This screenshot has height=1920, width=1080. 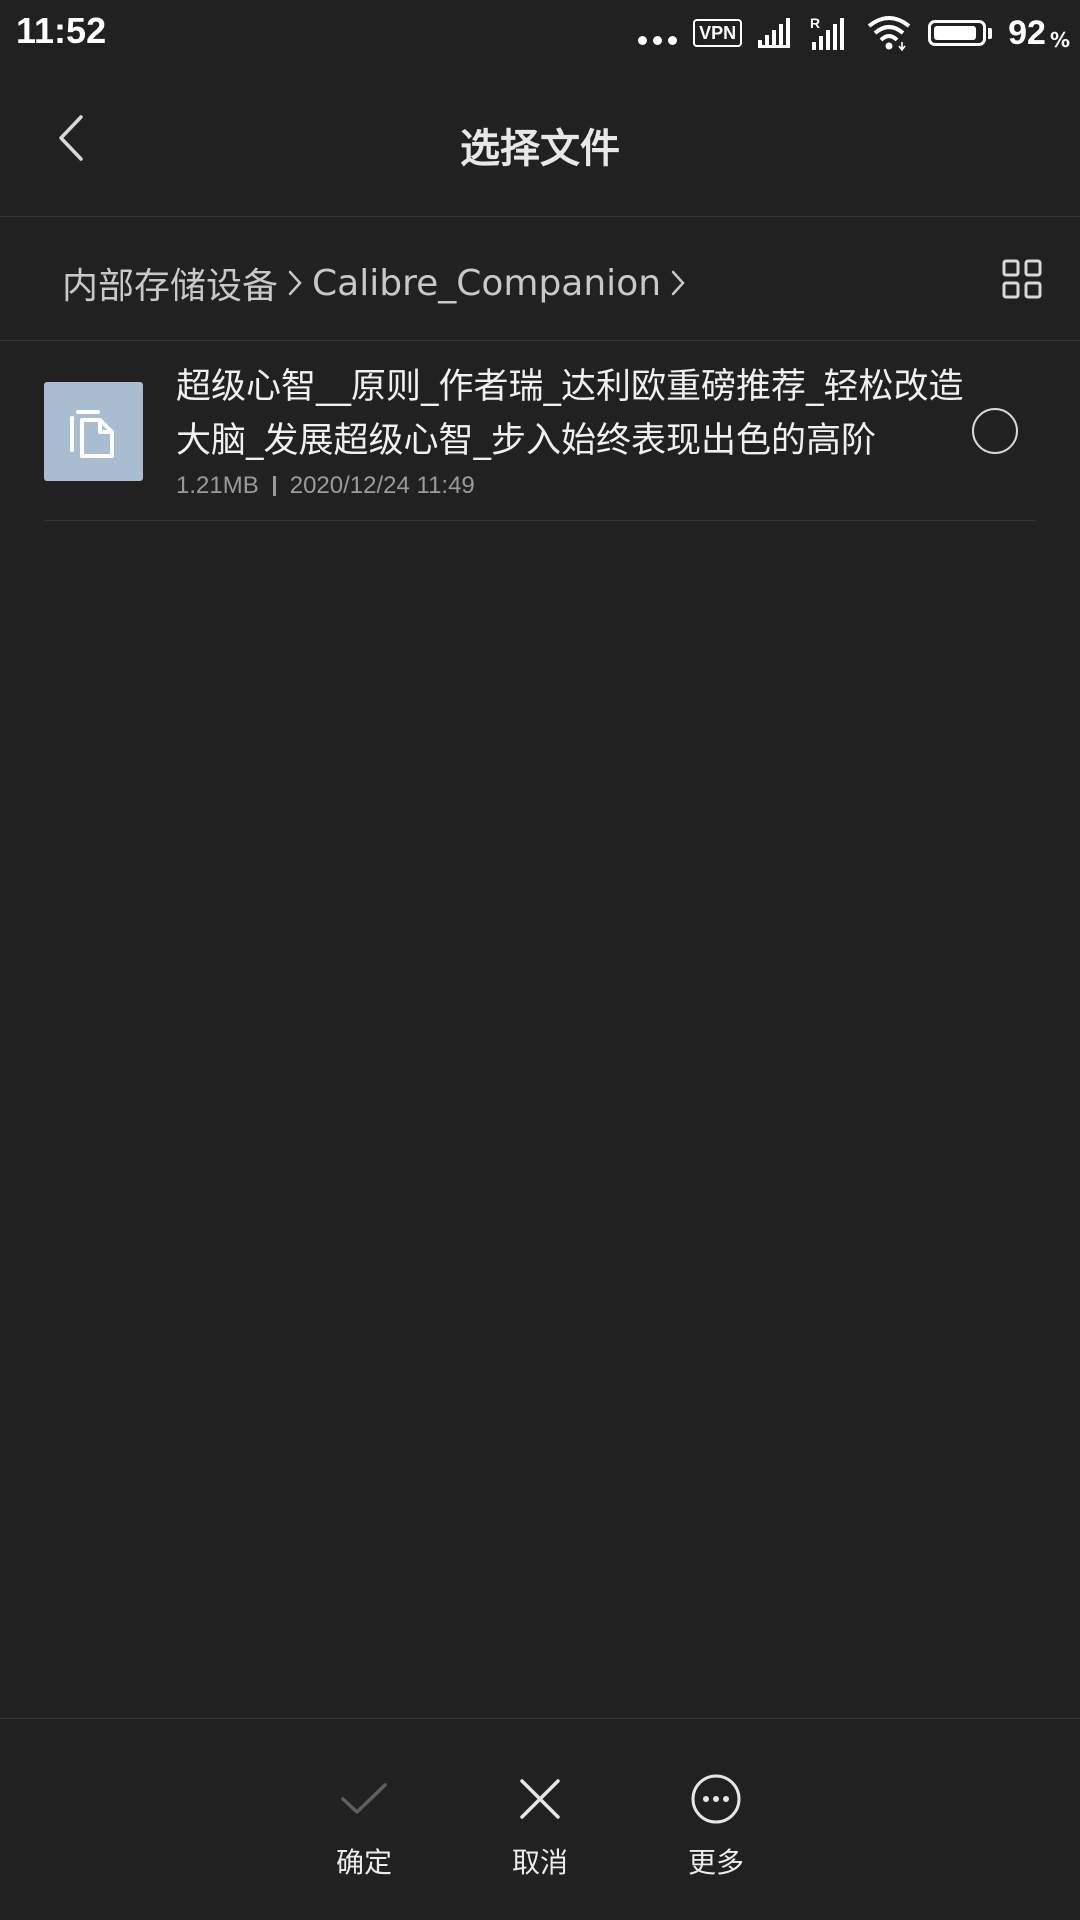 What do you see at coordinates (715, 1862) in the screenshot?
I see `more-label: 更多` at bounding box center [715, 1862].